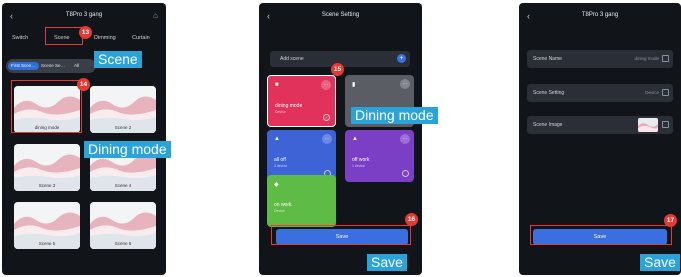  What do you see at coordinates (76, 66) in the screenshot?
I see `chip-all: All` at bounding box center [76, 66].